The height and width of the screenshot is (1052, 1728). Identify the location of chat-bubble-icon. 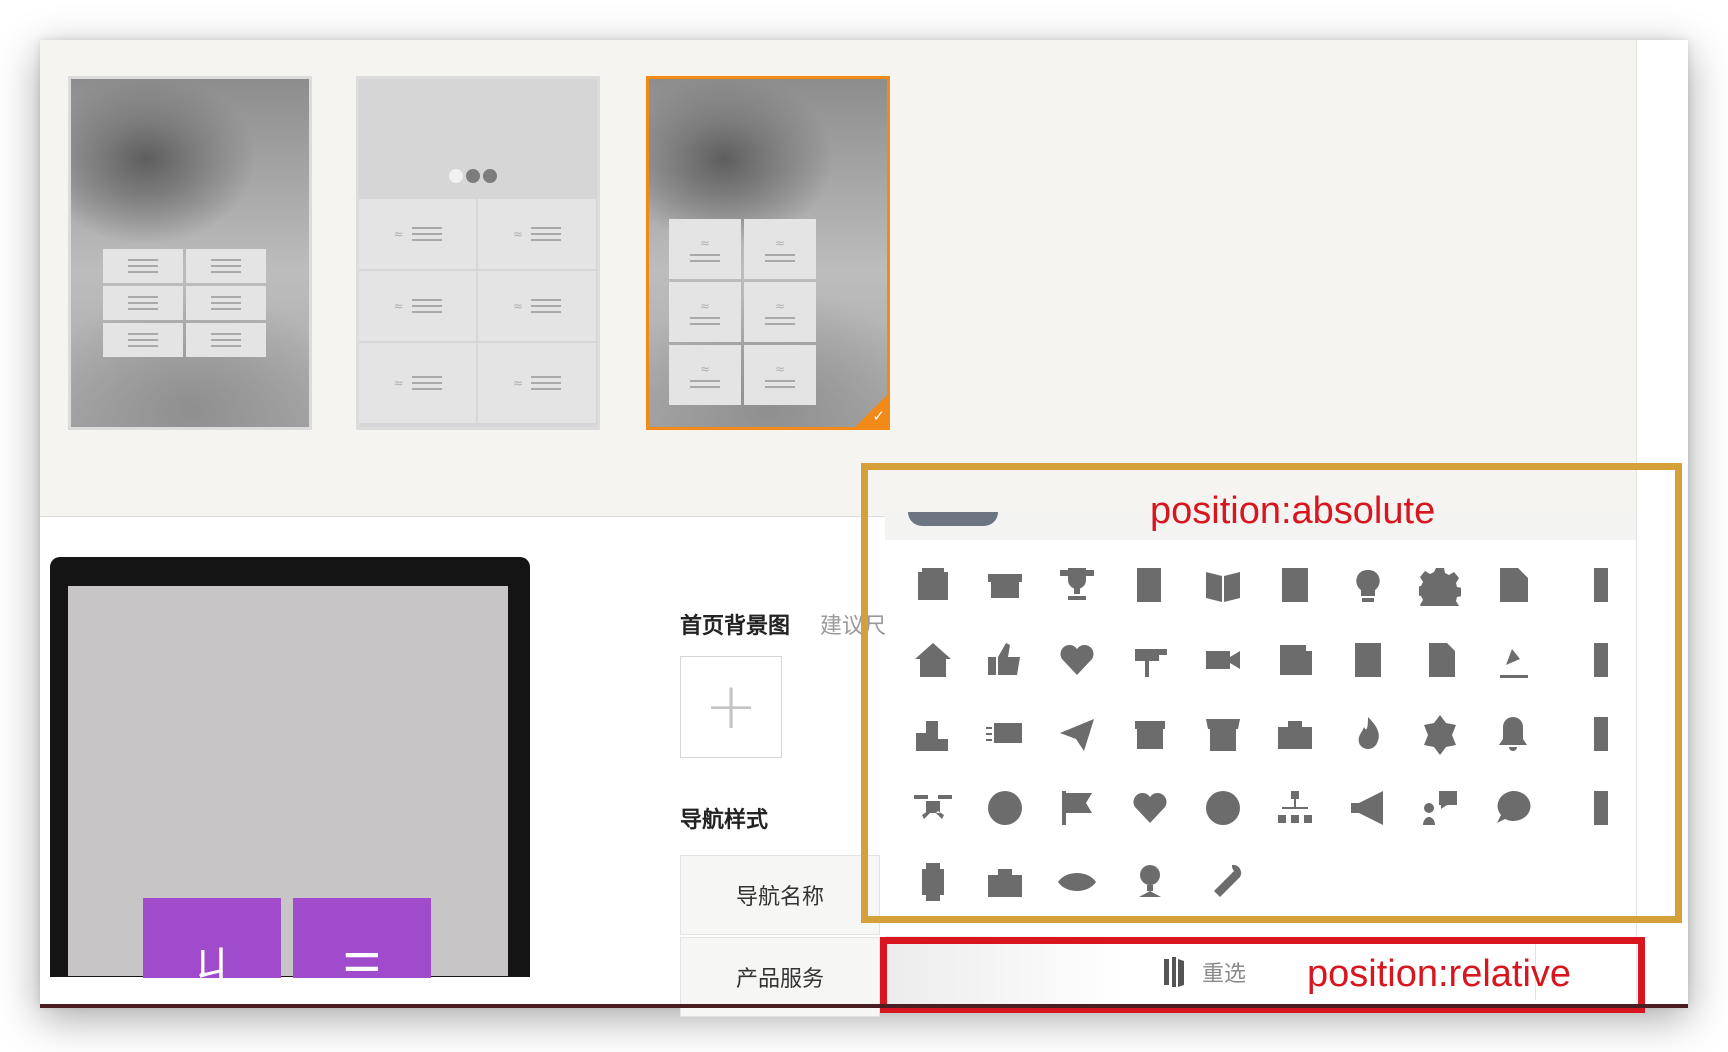
(1513, 808).